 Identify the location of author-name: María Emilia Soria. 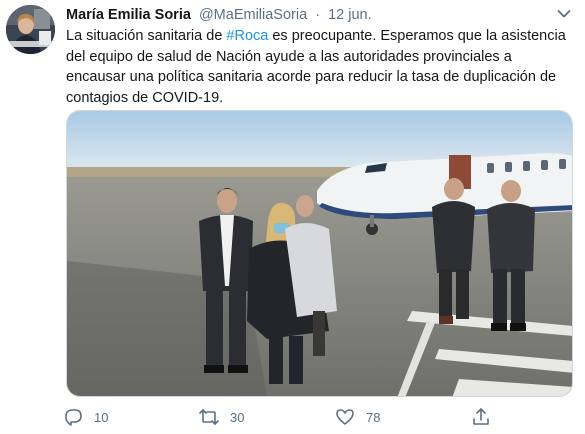
(128, 15).